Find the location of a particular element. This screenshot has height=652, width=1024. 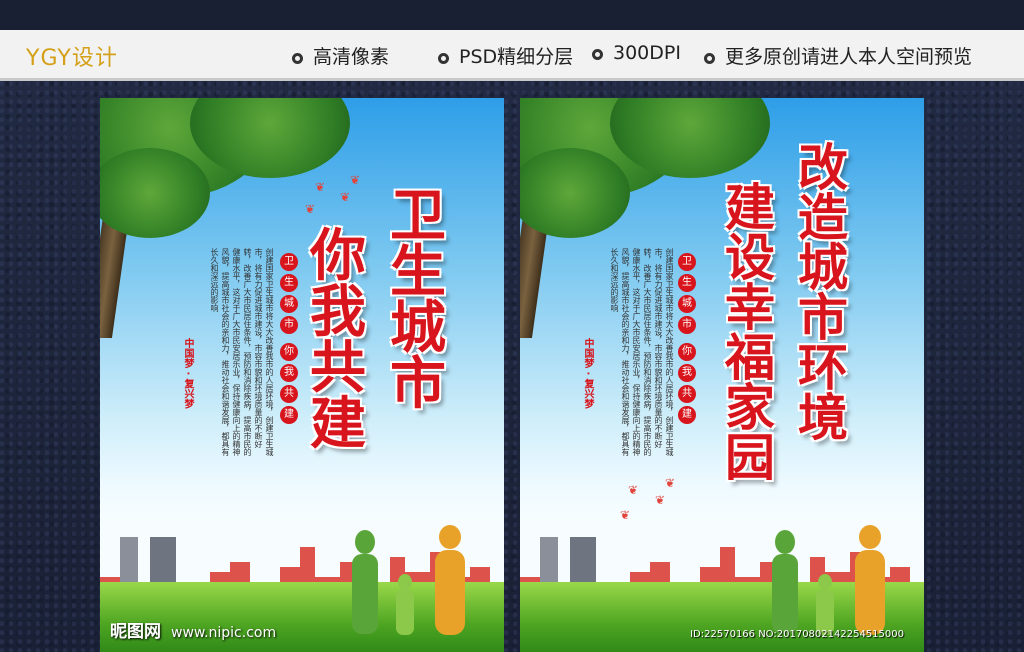

header-bar: YGY设计 高清像素 PSD精细分层 300DPI 更多原创请进人本人空间预览 is located at coordinates (512, 55).